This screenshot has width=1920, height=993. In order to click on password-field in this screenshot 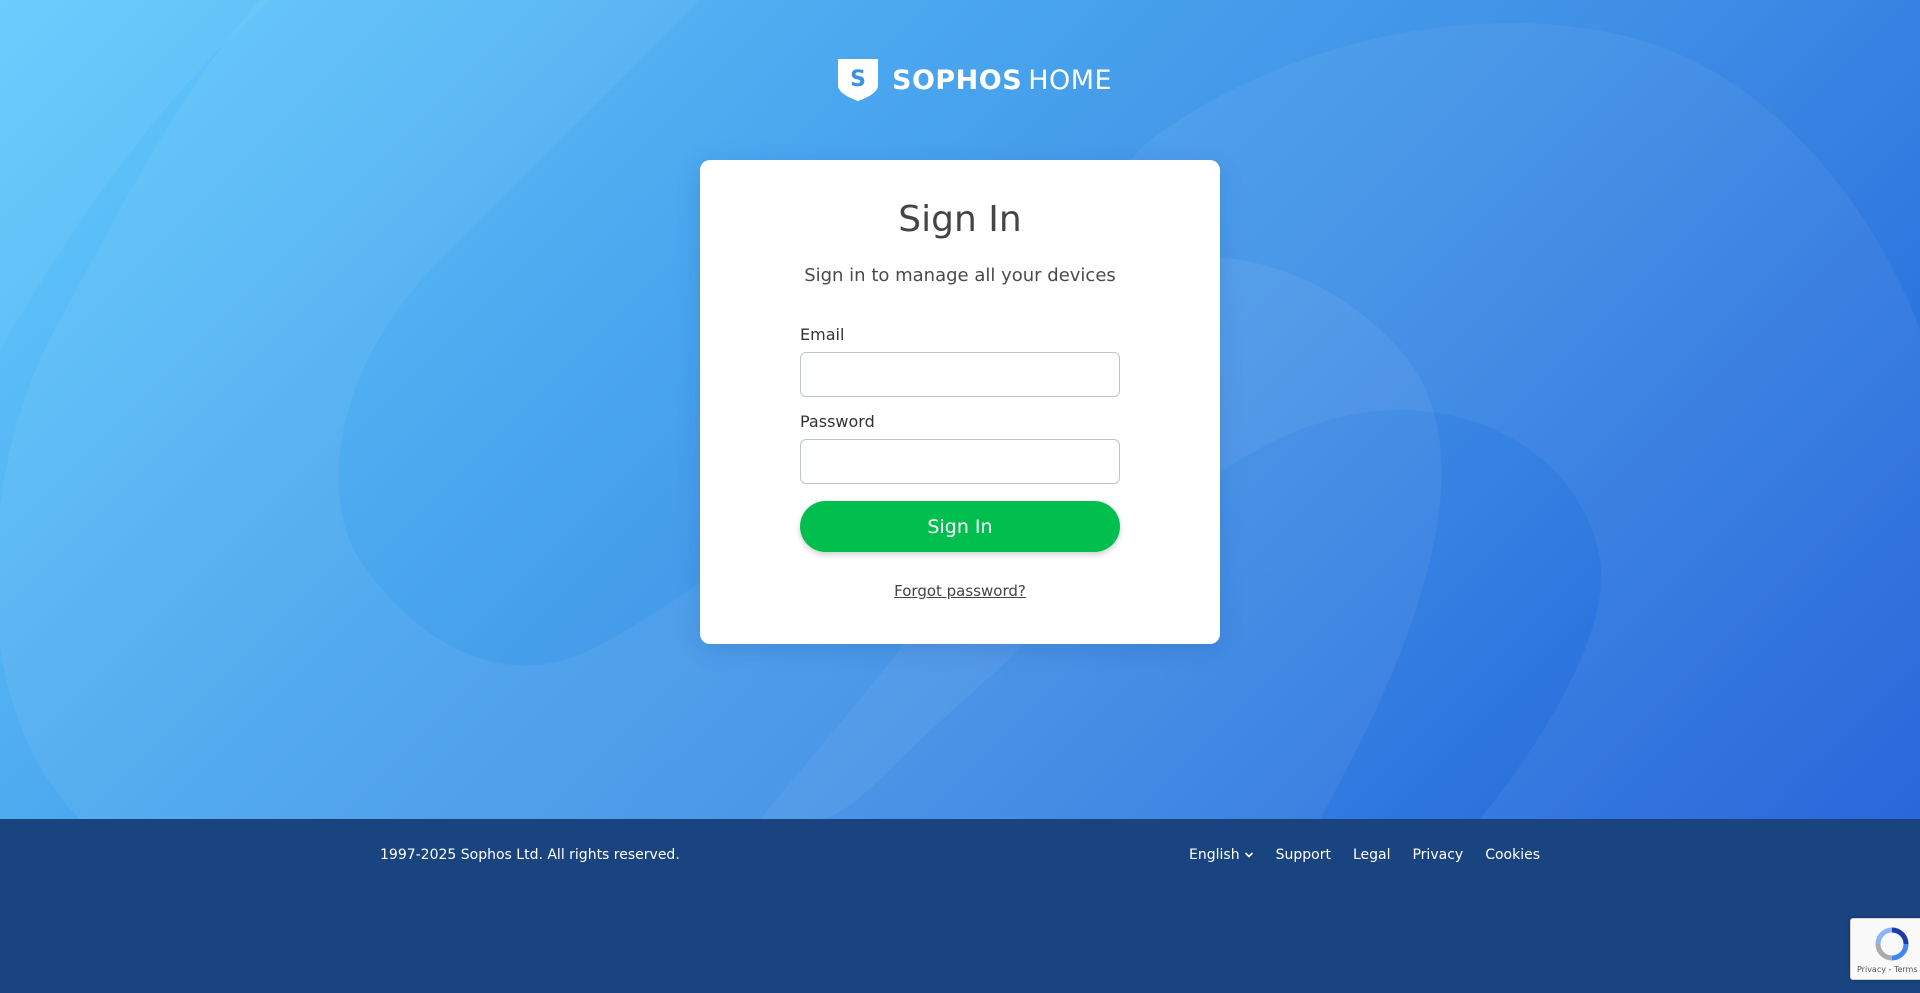, I will do `click(960, 461)`.